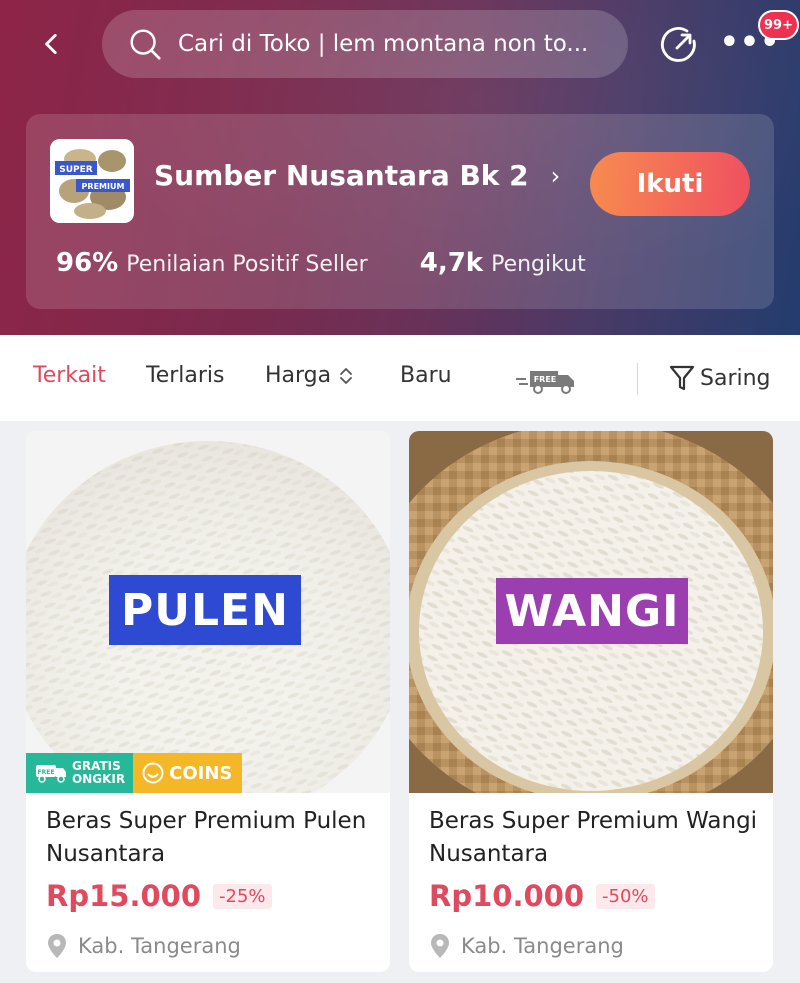 The image size is (800, 983). Describe the element at coordinates (103, 186) in the screenshot. I see `logo-text-bottom: PREMIUM` at that location.